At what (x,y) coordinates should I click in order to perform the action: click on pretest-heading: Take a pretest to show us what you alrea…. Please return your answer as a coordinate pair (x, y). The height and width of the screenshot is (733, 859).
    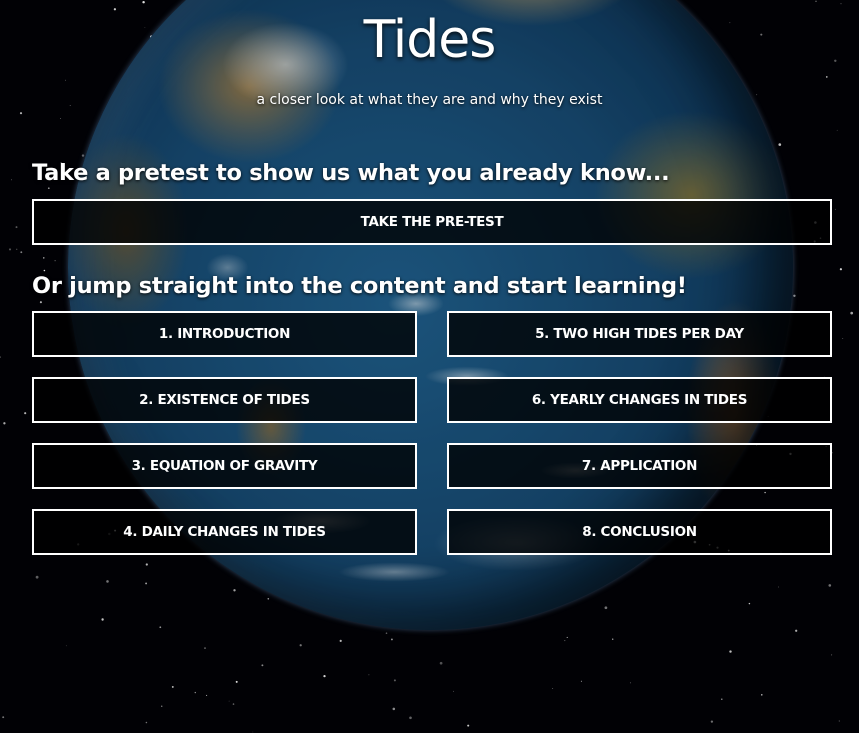
    Looking at the image, I should click on (351, 173).